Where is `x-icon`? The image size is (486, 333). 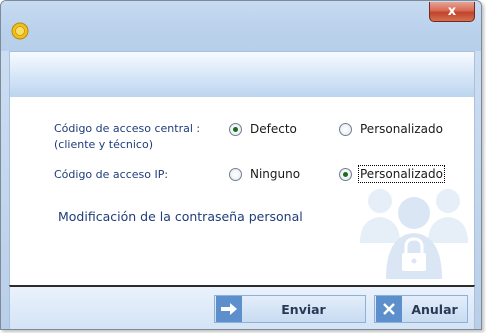
x-icon is located at coordinates (389, 309).